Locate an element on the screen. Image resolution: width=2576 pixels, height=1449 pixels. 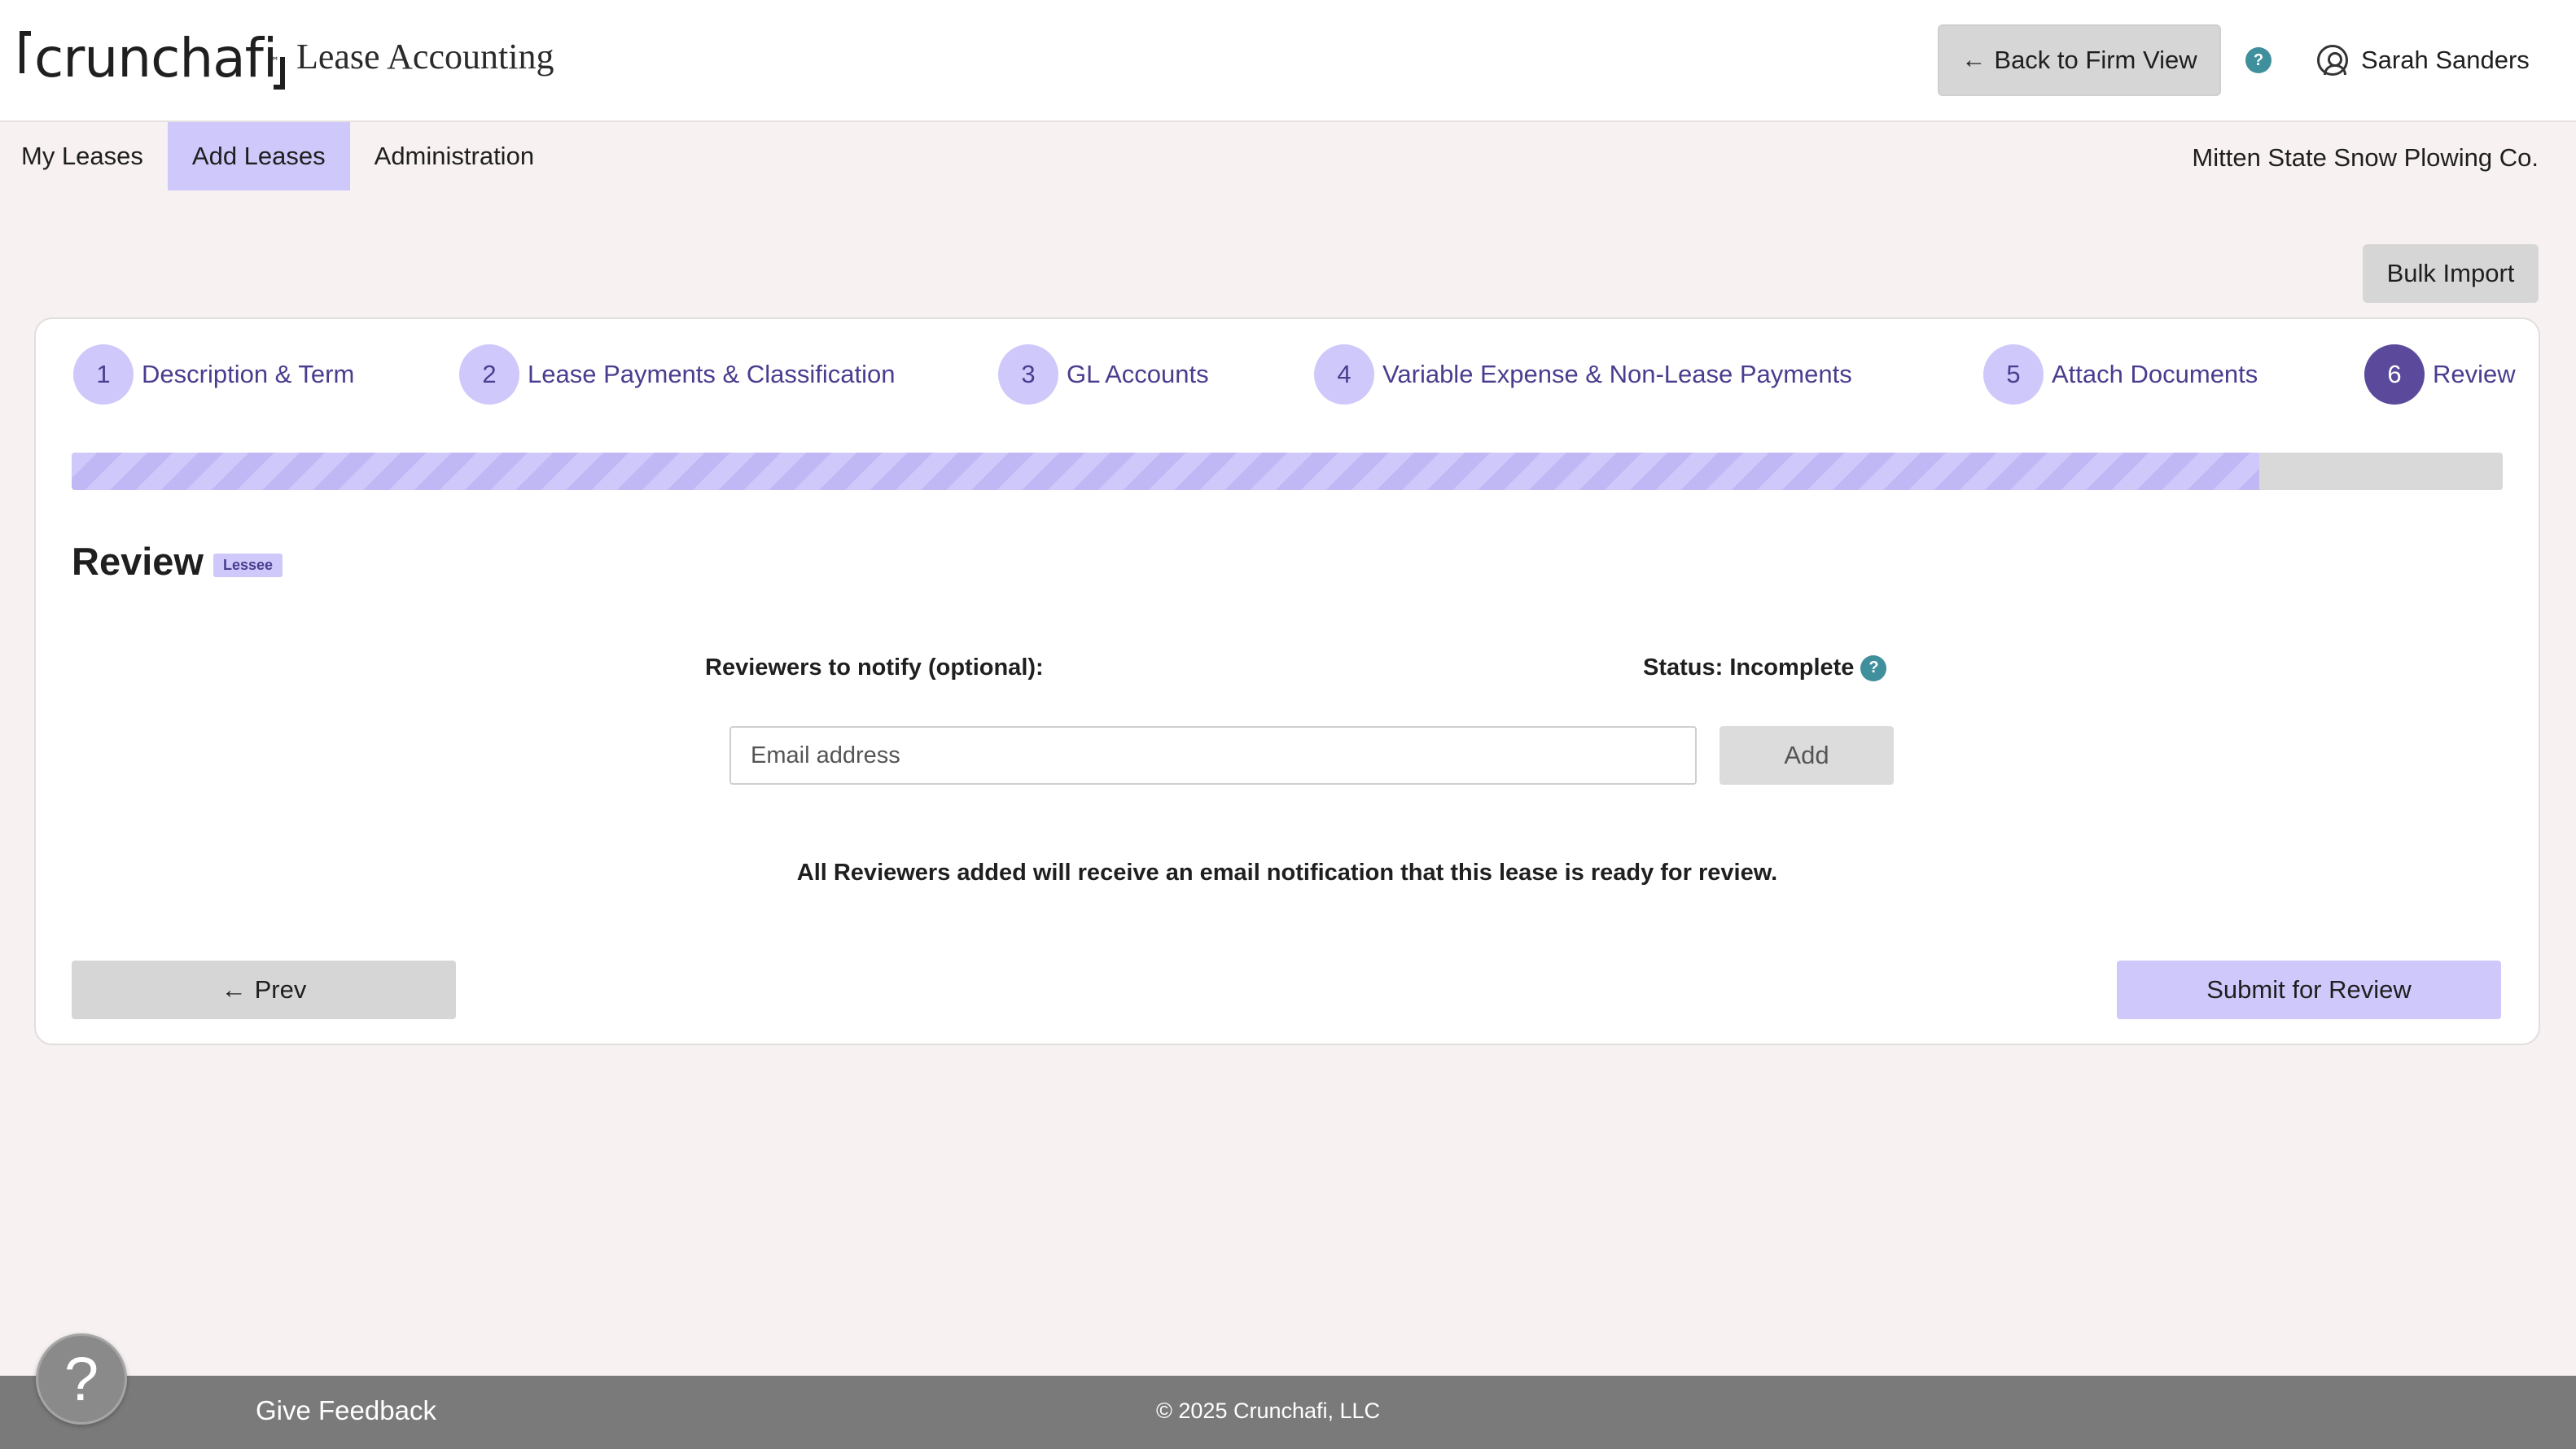
step-number: 4 is located at coordinates (1344, 374).